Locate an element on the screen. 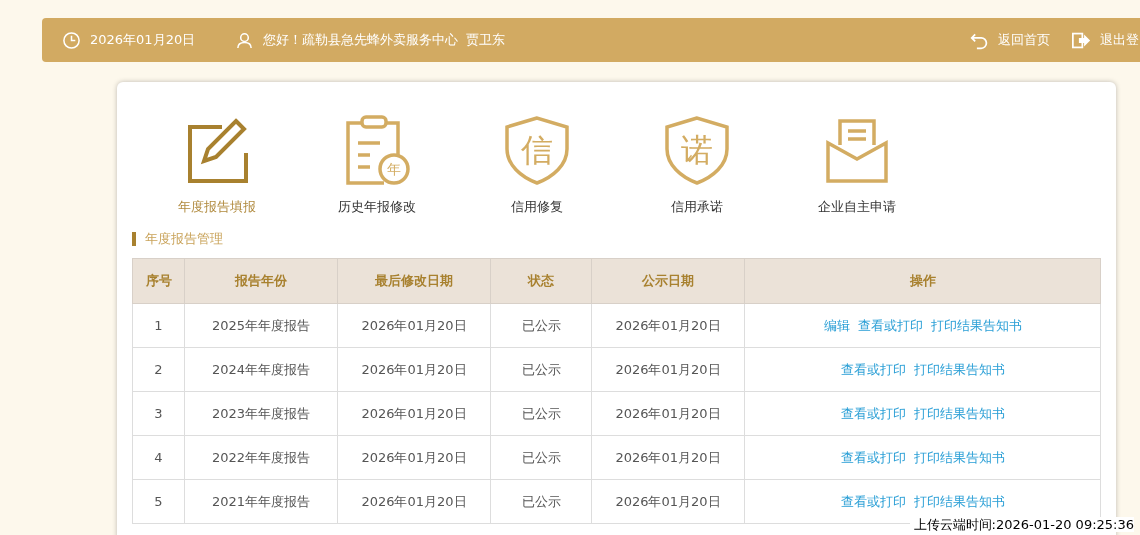 This screenshot has height=535, width=1140. clock-icon is located at coordinates (71, 40).